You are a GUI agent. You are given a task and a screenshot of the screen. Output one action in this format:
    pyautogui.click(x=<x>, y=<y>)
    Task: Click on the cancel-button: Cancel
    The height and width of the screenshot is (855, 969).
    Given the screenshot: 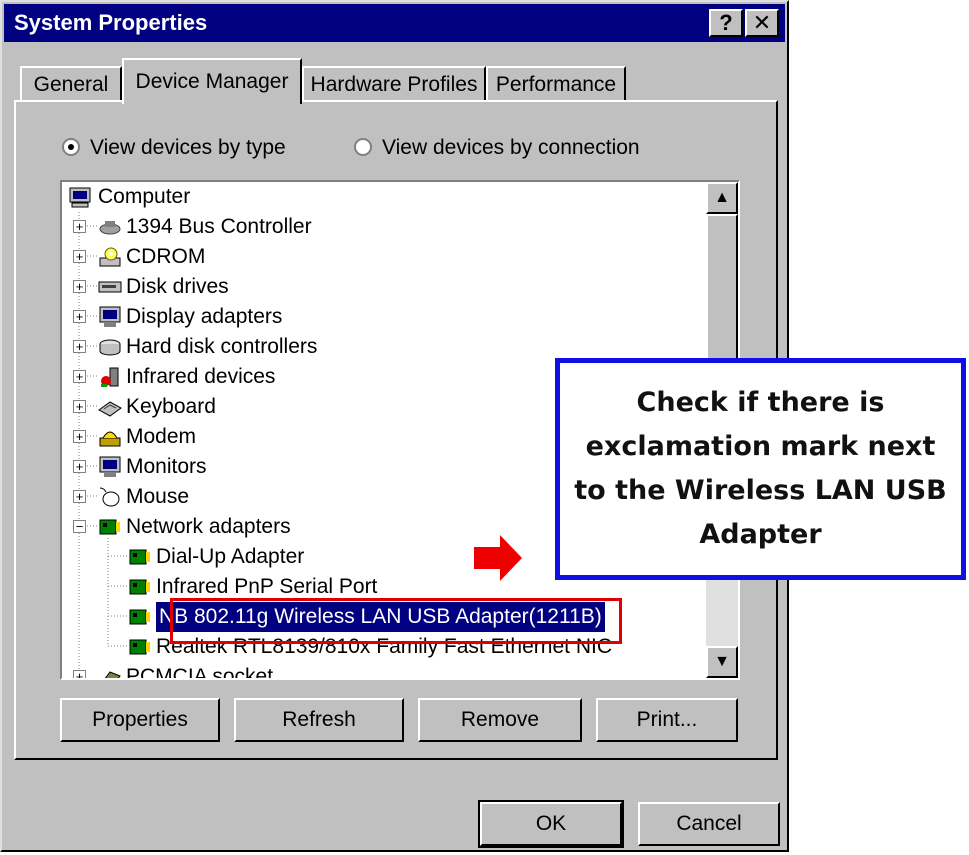 What is the action you would take?
    pyautogui.click(x=709, y=824)
    